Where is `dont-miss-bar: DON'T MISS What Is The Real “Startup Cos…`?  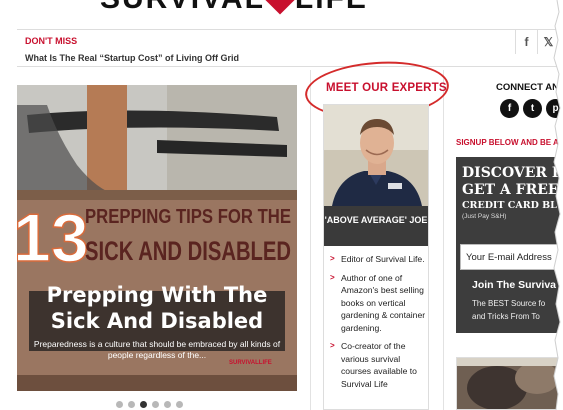 dont-miss-bar: DON'T MISS What Is The Real “Startup Cos… is located at coordinates (290, 48).